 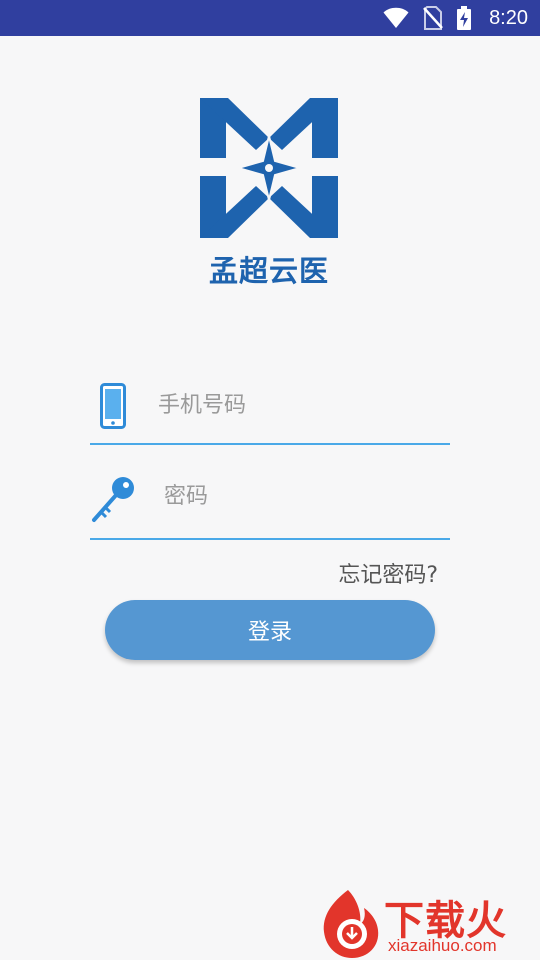 I want to click on phone-field, so click(x=270, y=408).